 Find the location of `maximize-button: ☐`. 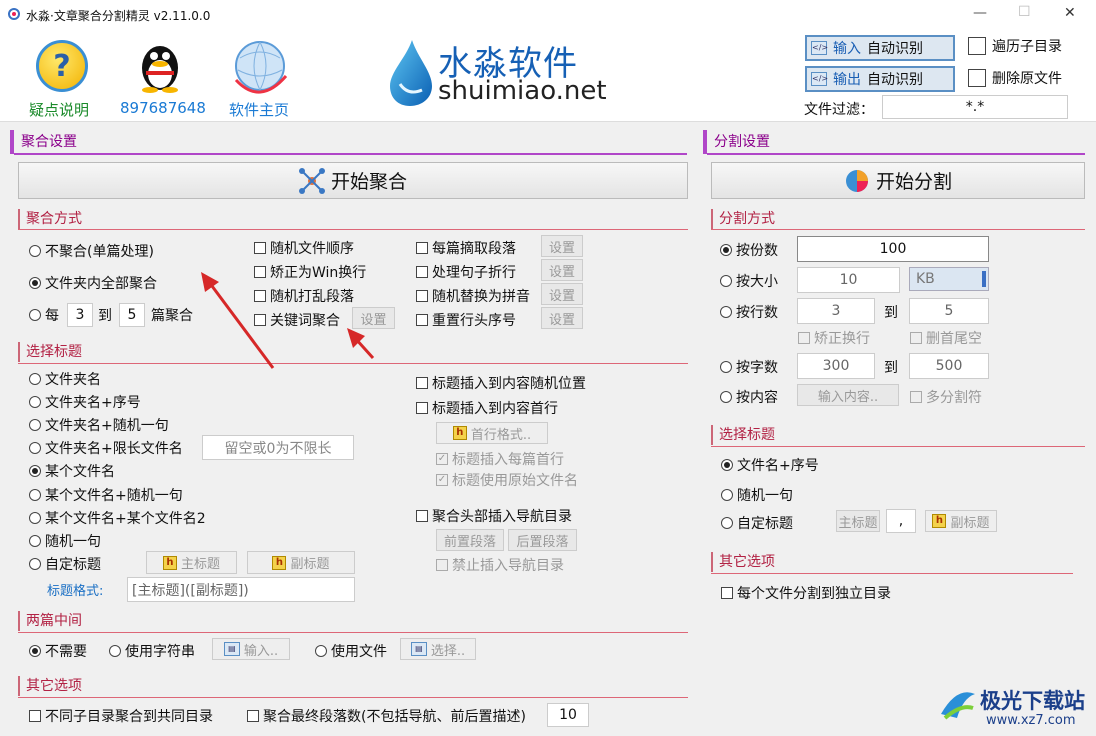

maximize-button: ☐ is located at coordinates (1024, 12).